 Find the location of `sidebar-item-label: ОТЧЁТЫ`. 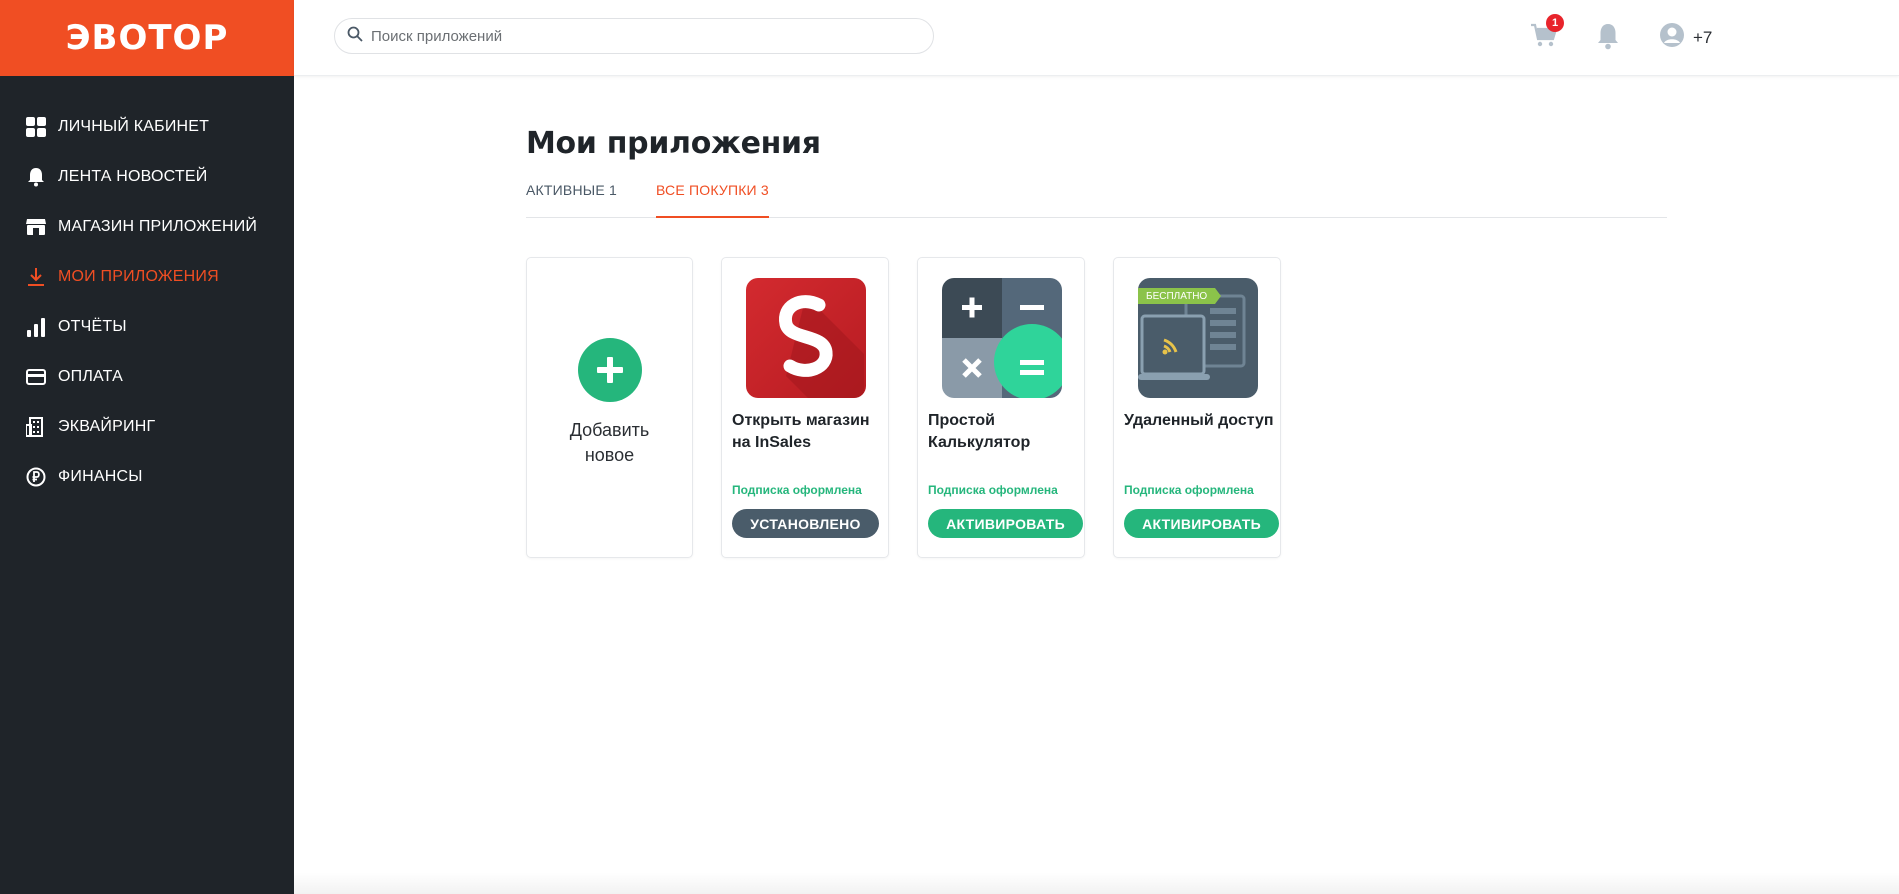

sidebar-item-label: ОТЧЁТЫ is located at coordinates (92, 326).